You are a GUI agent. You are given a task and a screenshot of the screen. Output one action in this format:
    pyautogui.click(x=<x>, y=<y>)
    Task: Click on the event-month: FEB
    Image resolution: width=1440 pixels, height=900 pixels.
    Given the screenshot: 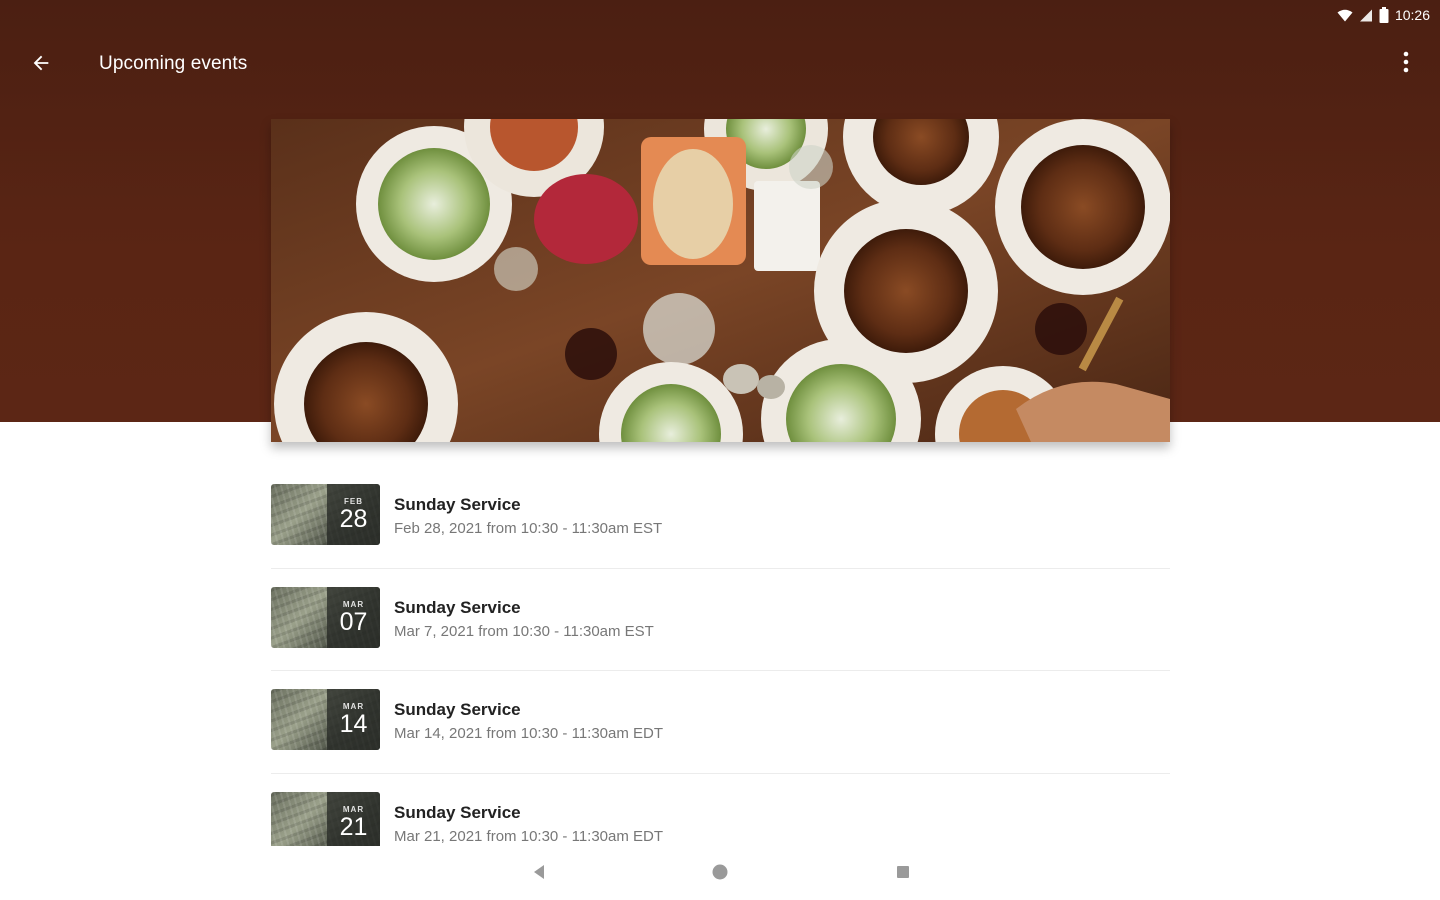 What is the action you would take?
    pyautogui.click(x=353, y=501)
    